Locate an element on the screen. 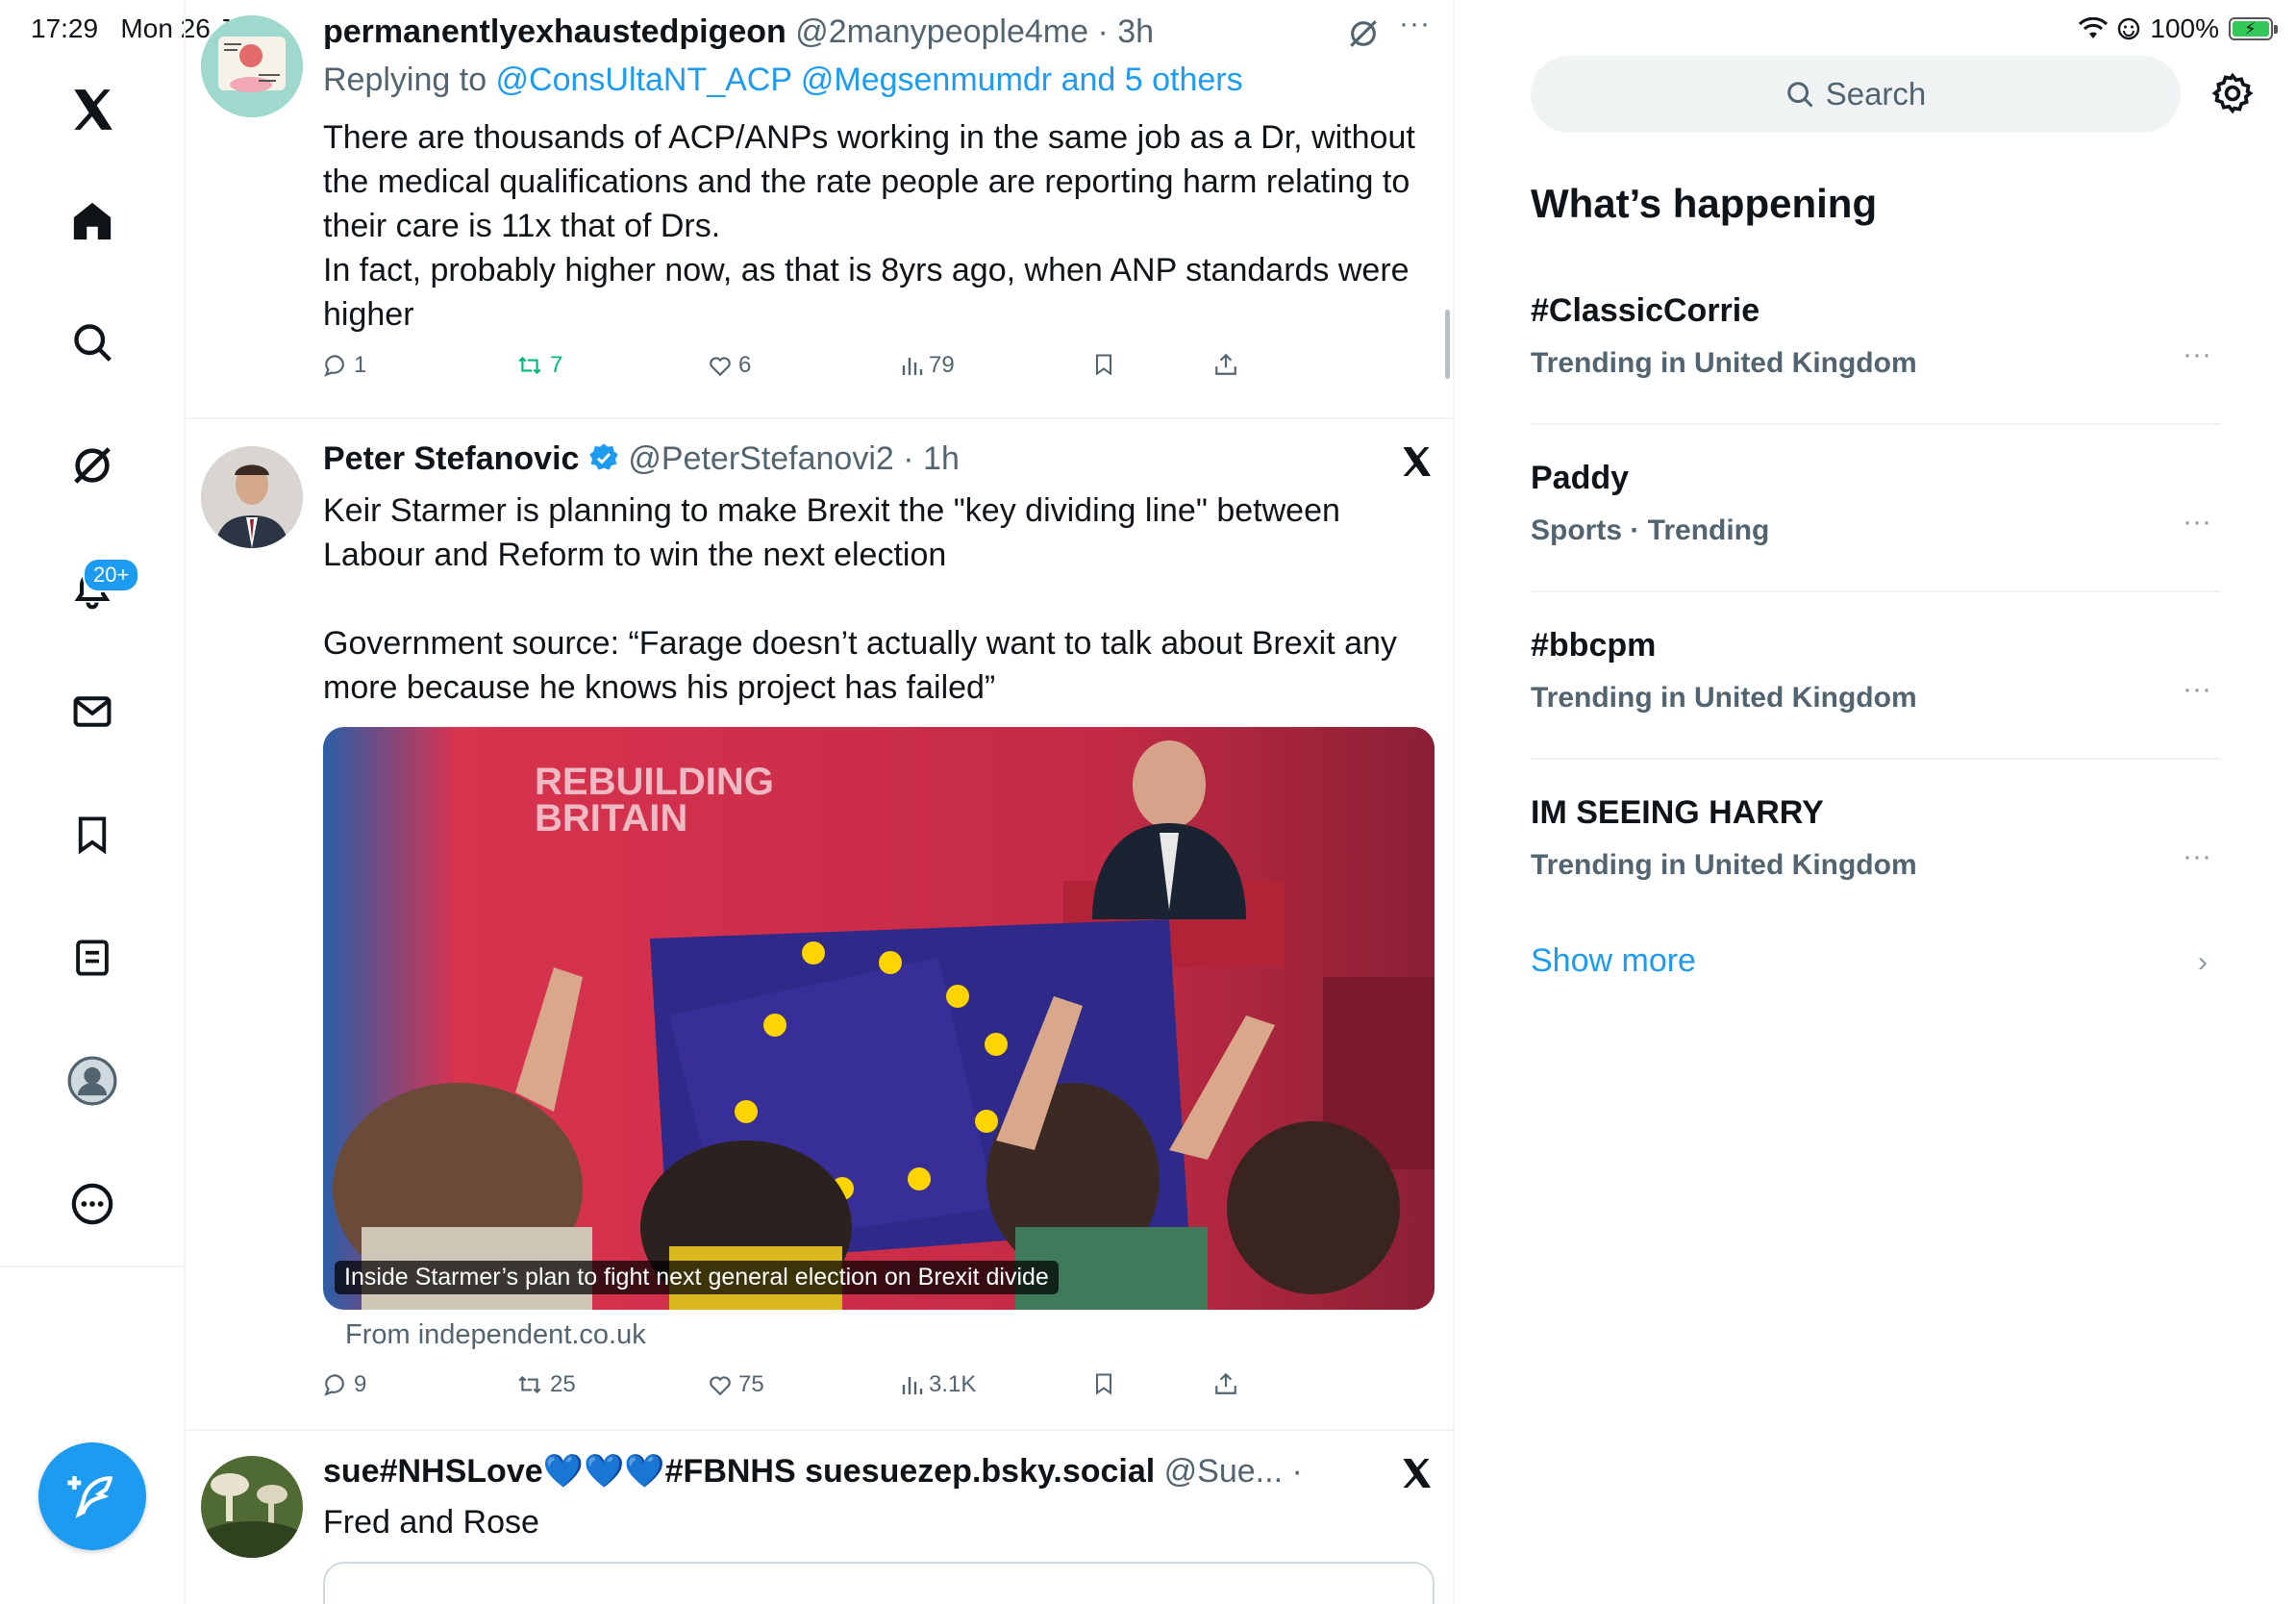 The image size is (2296, 1604). tweet-time: · 3h is located at coordinates (1126, 31).